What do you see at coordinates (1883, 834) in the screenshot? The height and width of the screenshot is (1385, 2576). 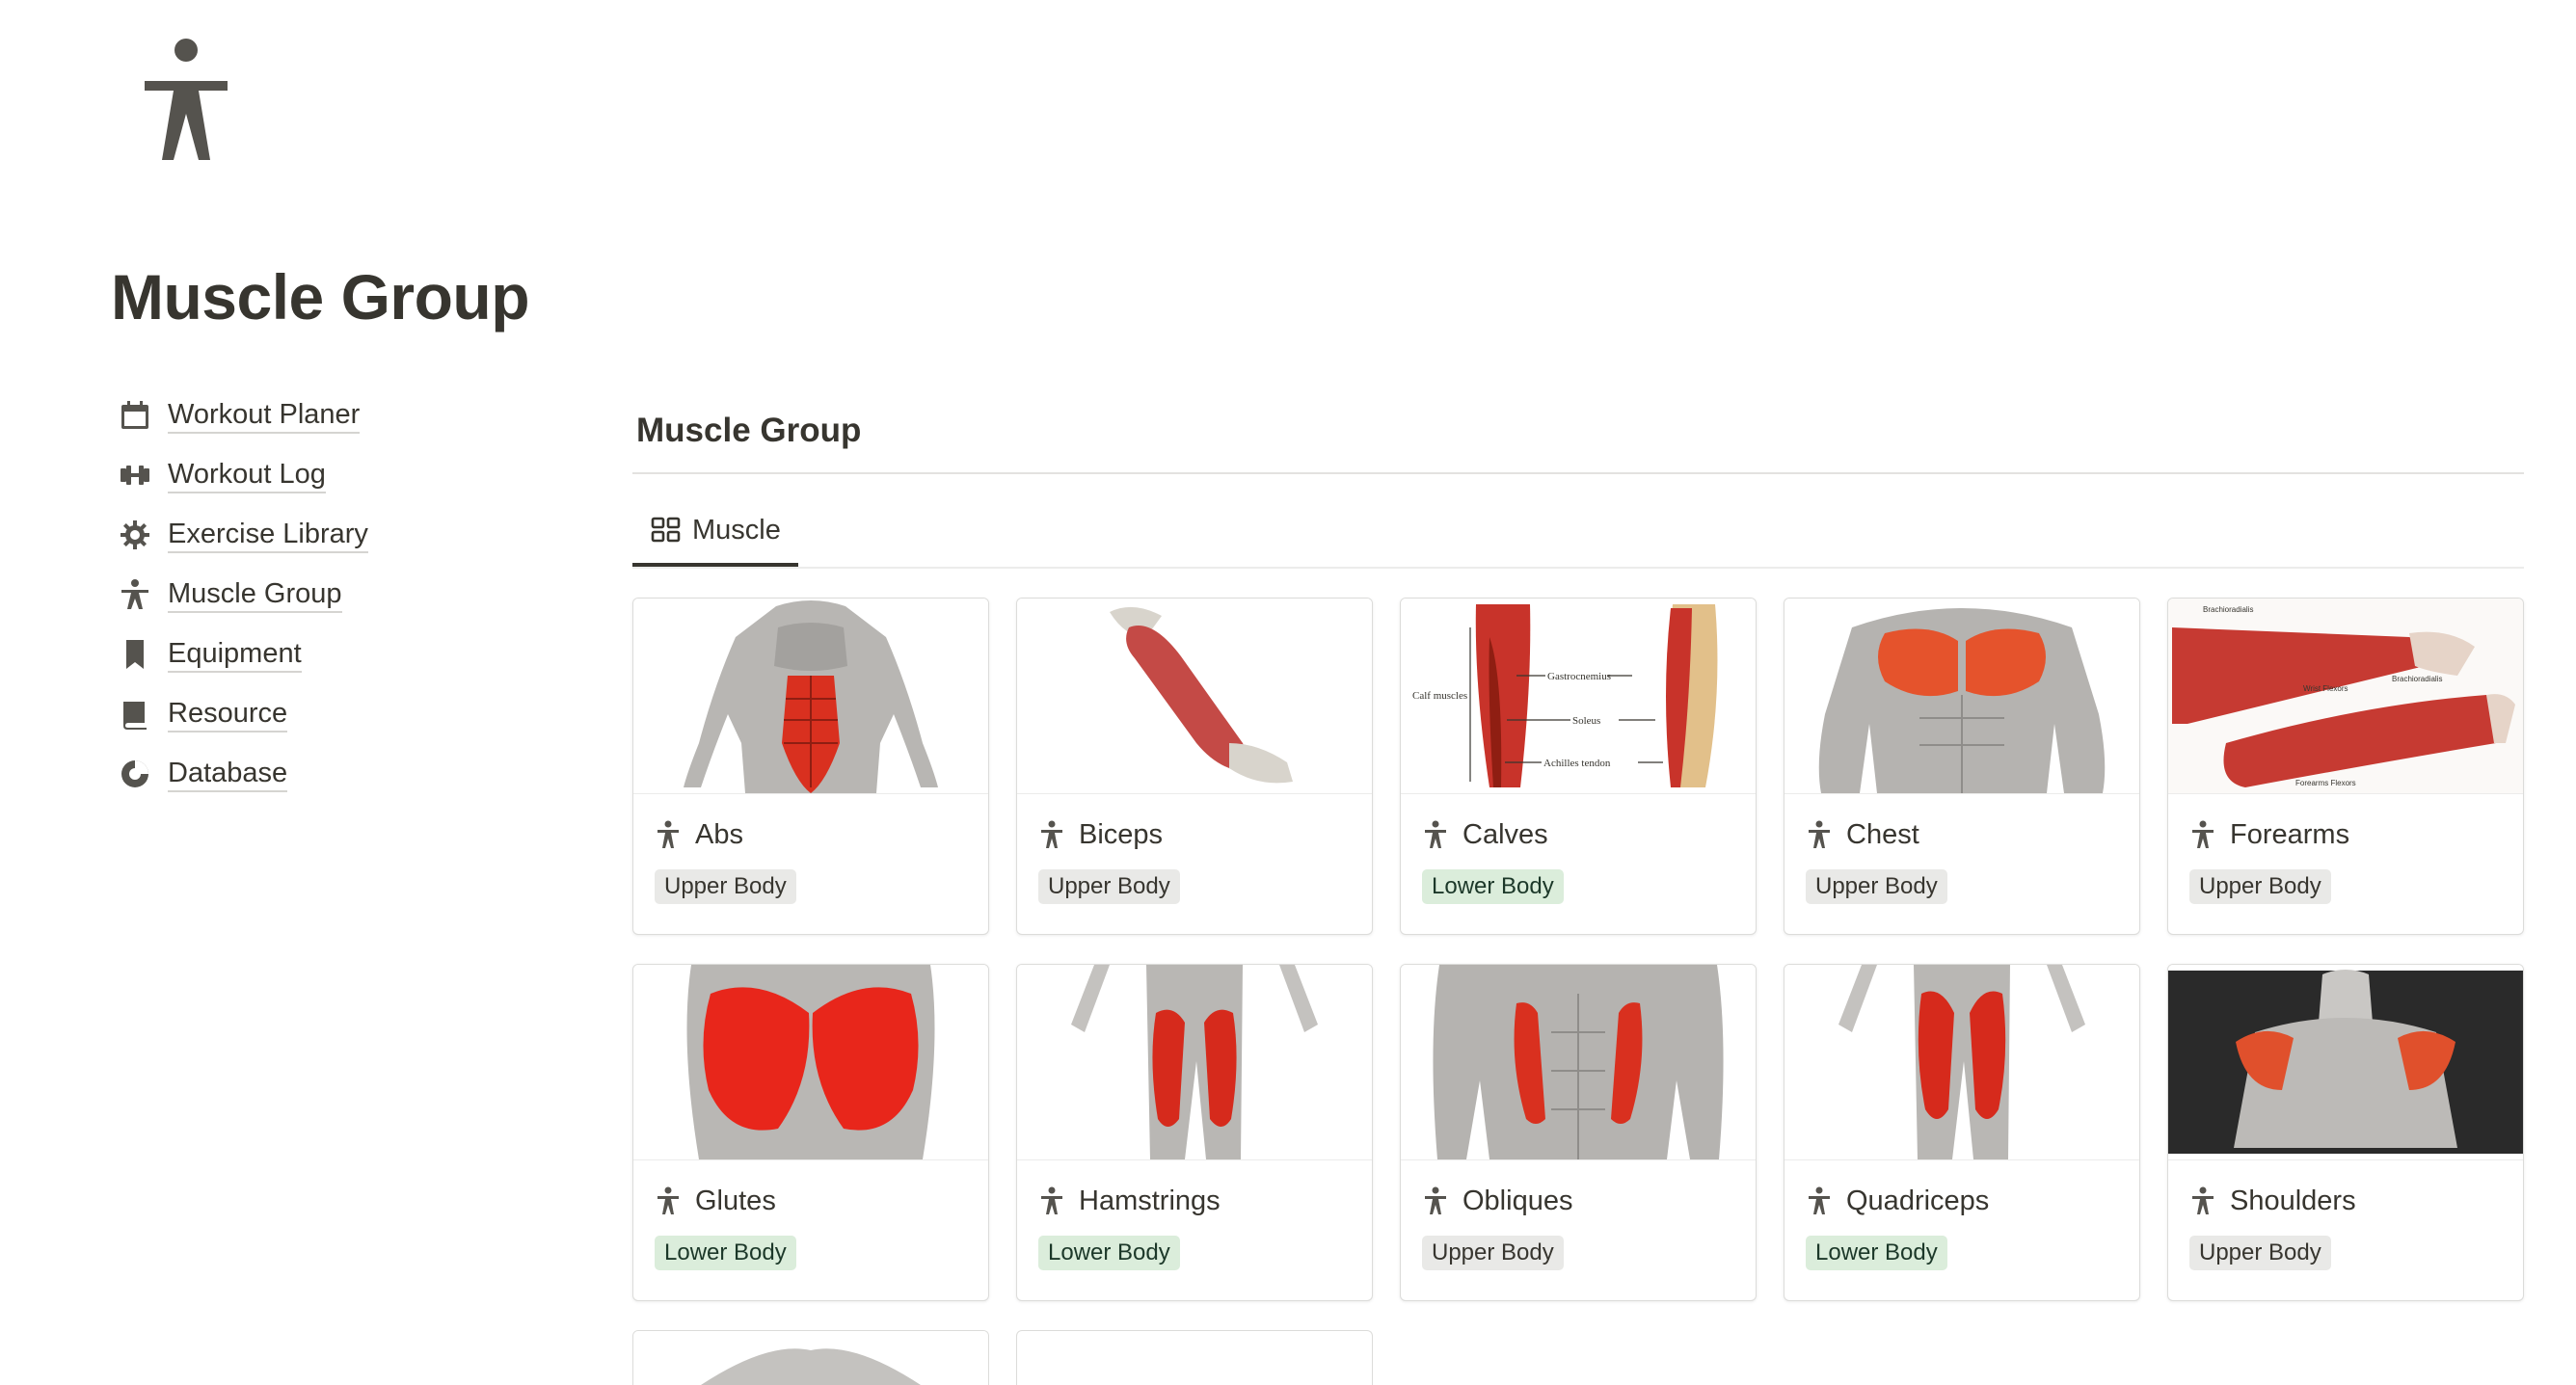 I see `card-title: Chest` at bounding box center [1883, 834].